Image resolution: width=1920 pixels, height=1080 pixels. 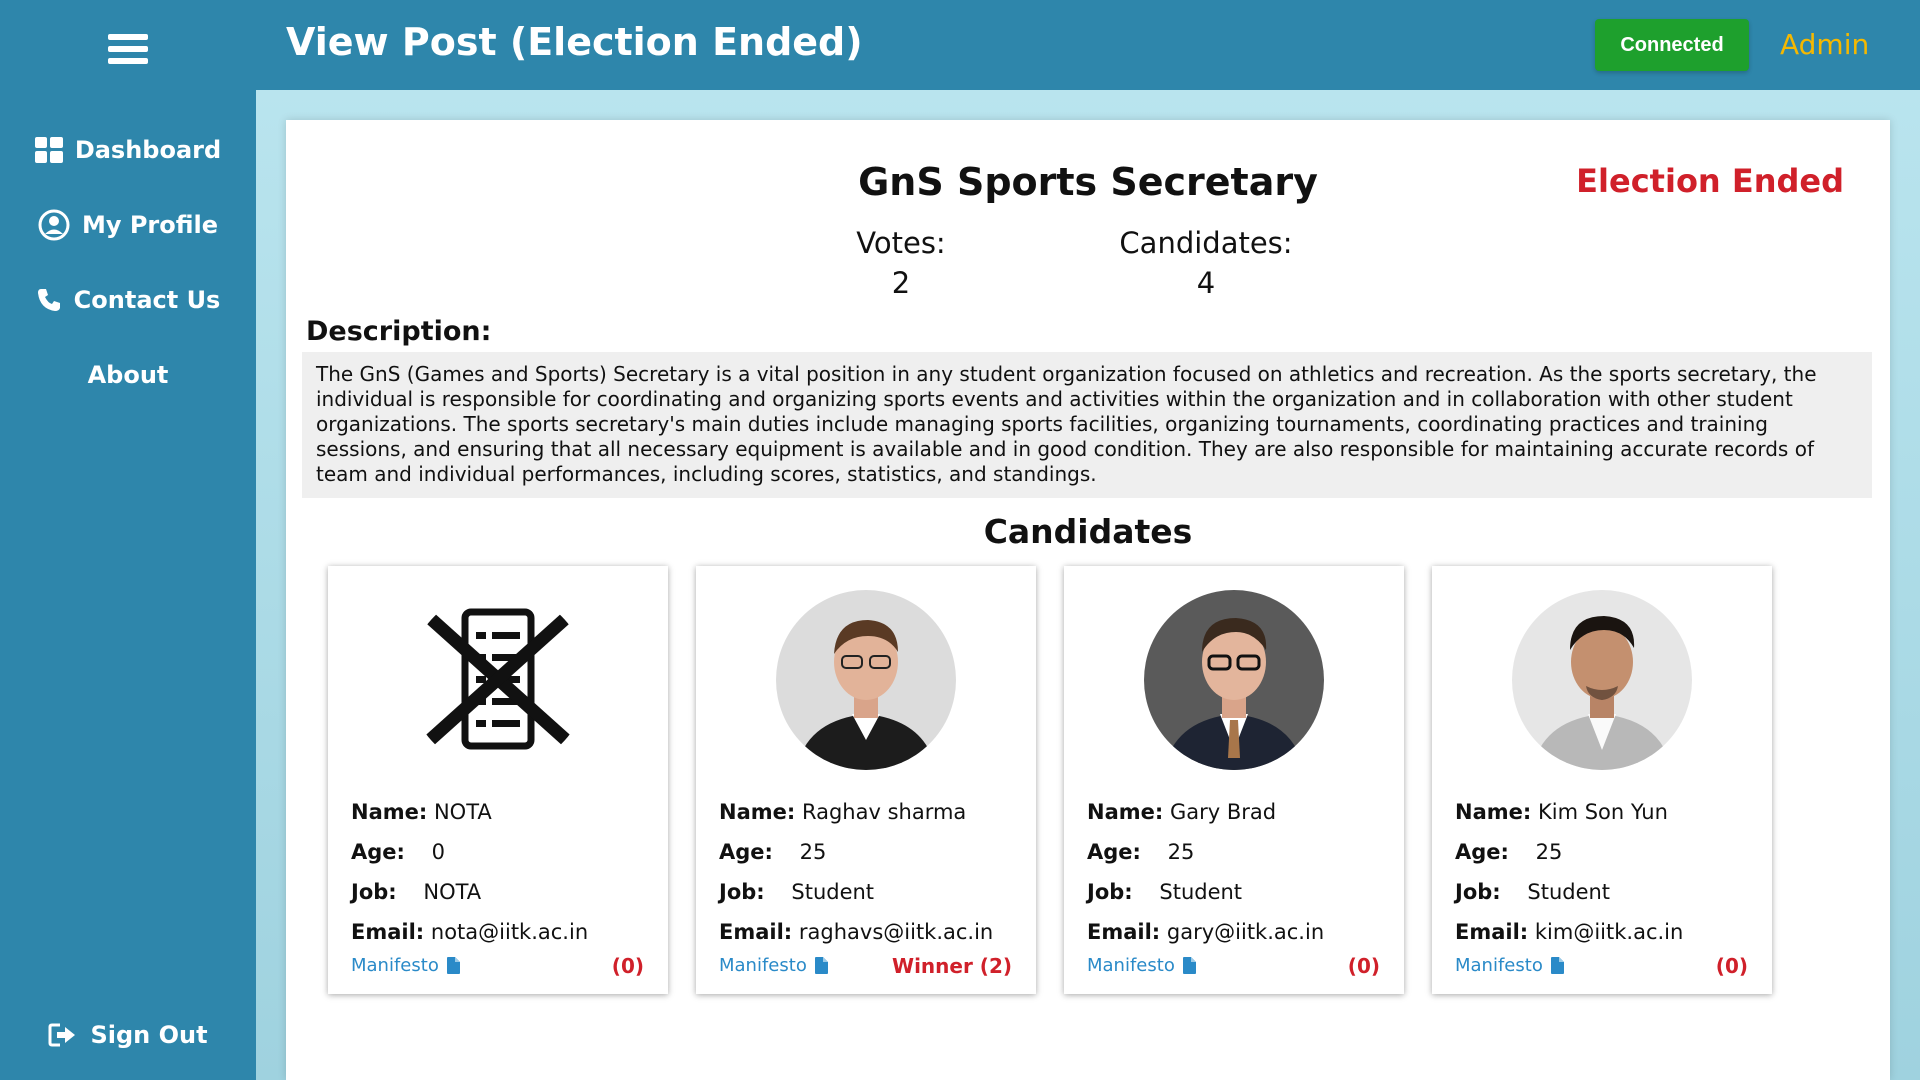 I want to click on candidate-email: kim@iitk.ac.in, so click(x=1609, y=932).